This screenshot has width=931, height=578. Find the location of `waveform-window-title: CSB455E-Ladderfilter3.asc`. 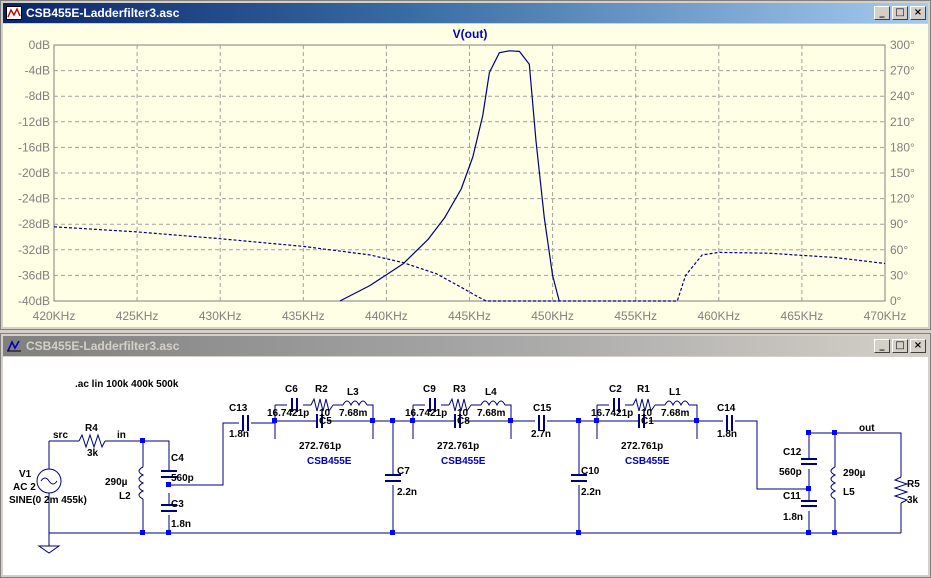

waveform-window-title: CSB455E-Ladderfilter3.asc is located at coordinates (103, 13).